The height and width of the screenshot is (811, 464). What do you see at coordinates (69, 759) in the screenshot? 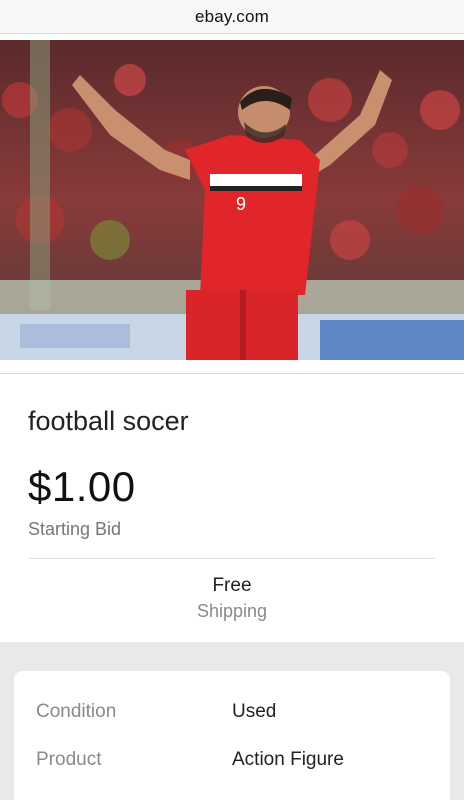
I see `spec-key: Product` at bounding box center [69, 759].